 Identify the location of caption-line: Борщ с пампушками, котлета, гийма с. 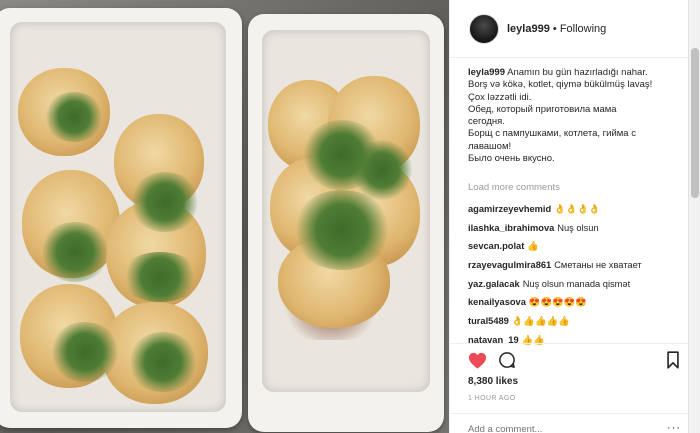
(552, 134).